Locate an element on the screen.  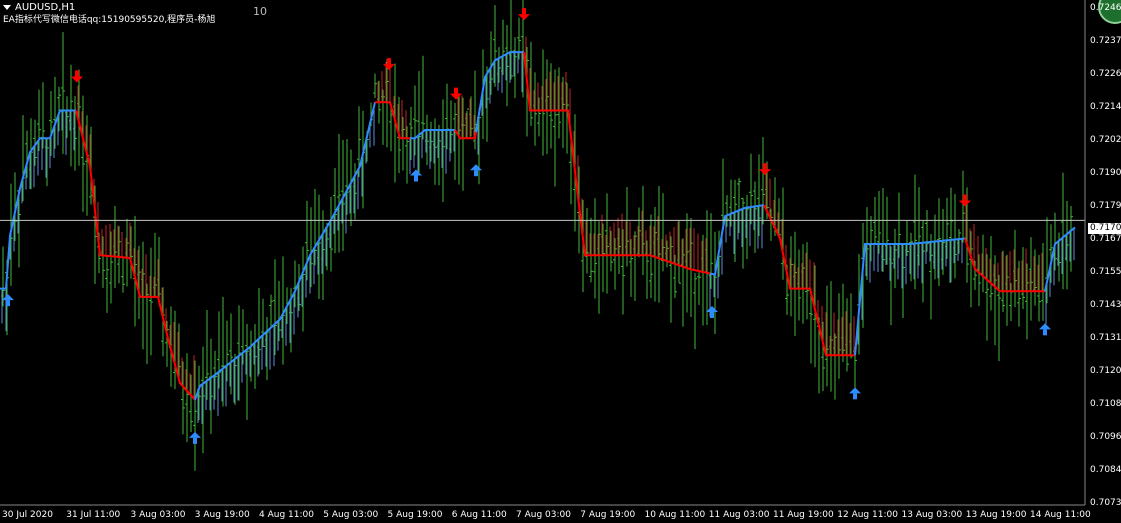
price-tick-label: 0.71315 is located at coordinates (1105, 338).